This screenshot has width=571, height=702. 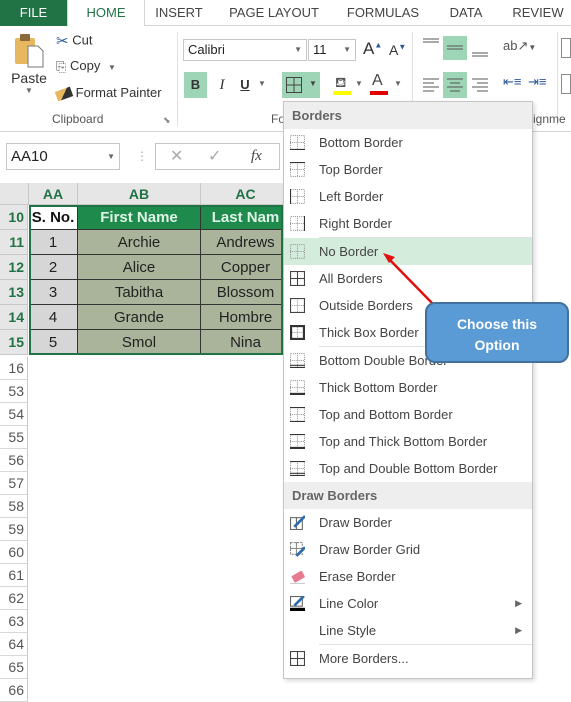 I want to click on table-cell: Grande, so click(x=139, y=317).